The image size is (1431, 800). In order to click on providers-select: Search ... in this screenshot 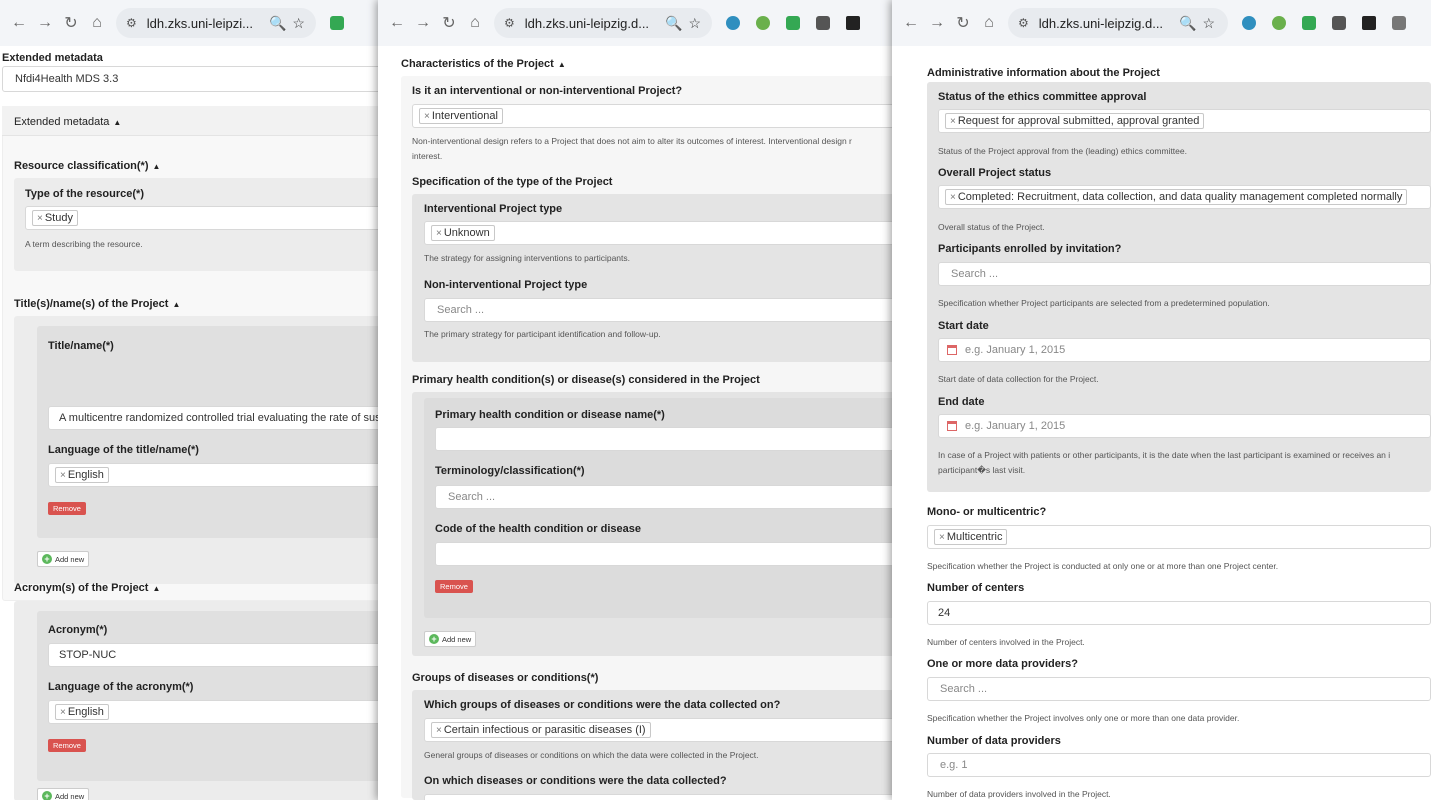, I will do `click(1179, 689)`.